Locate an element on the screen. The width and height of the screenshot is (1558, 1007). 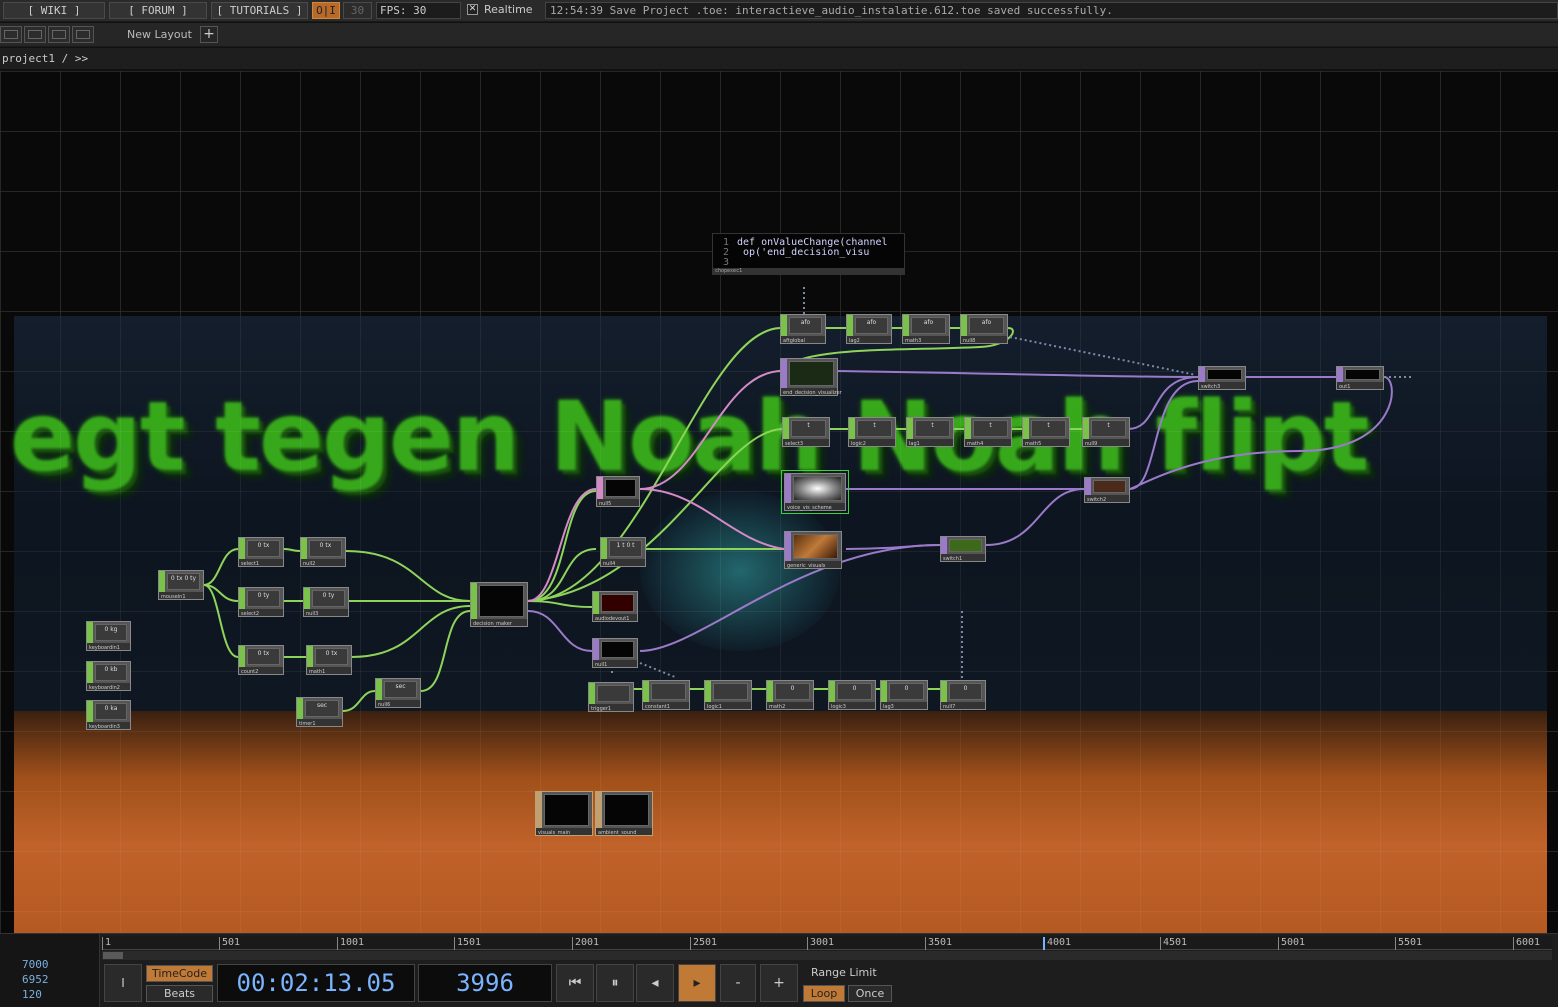
operator-node: afo lag2 is located at coordinates (869, 329).